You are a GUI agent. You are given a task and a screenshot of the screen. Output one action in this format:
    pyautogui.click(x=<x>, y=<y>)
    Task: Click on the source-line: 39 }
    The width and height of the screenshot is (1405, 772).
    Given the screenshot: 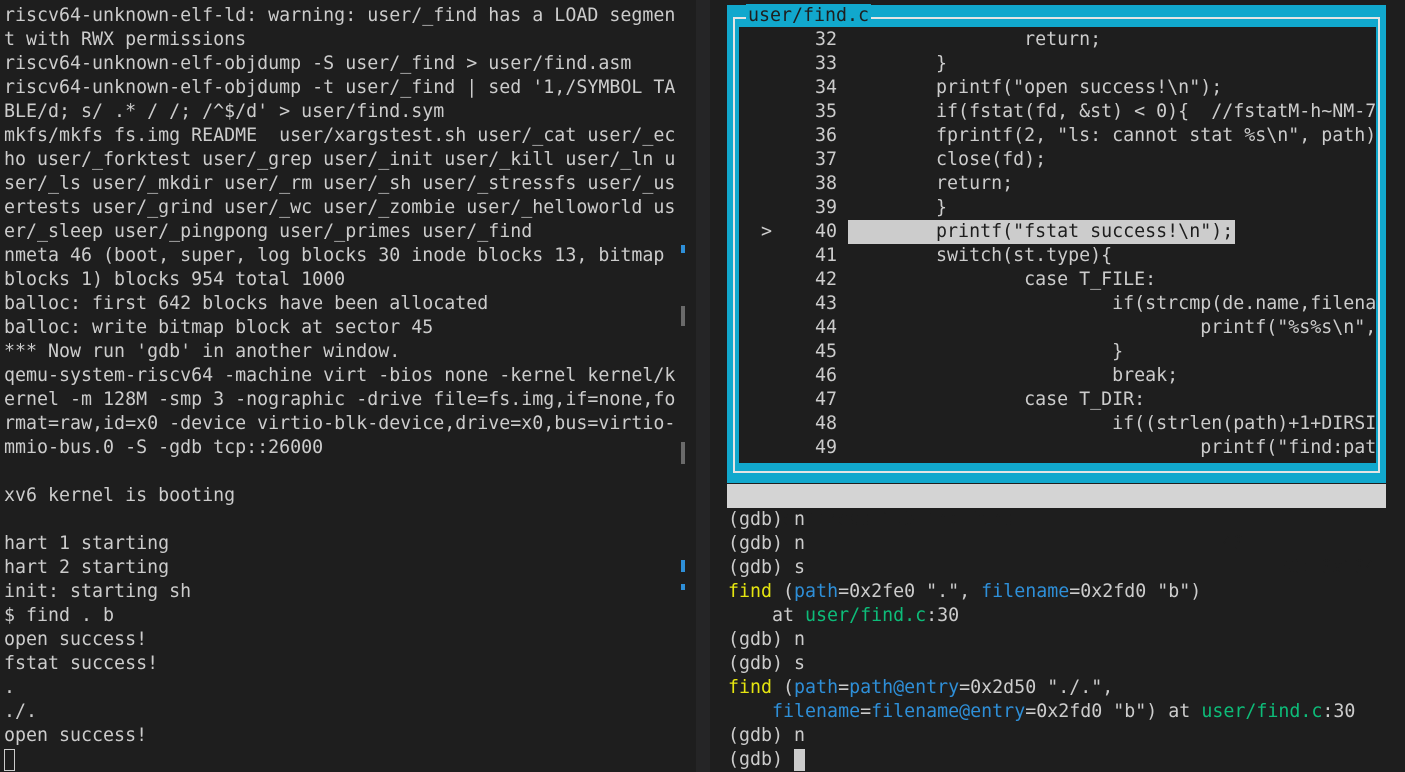 What is the action you would take?
    pyautogui.click(x=1057, y=208)
    